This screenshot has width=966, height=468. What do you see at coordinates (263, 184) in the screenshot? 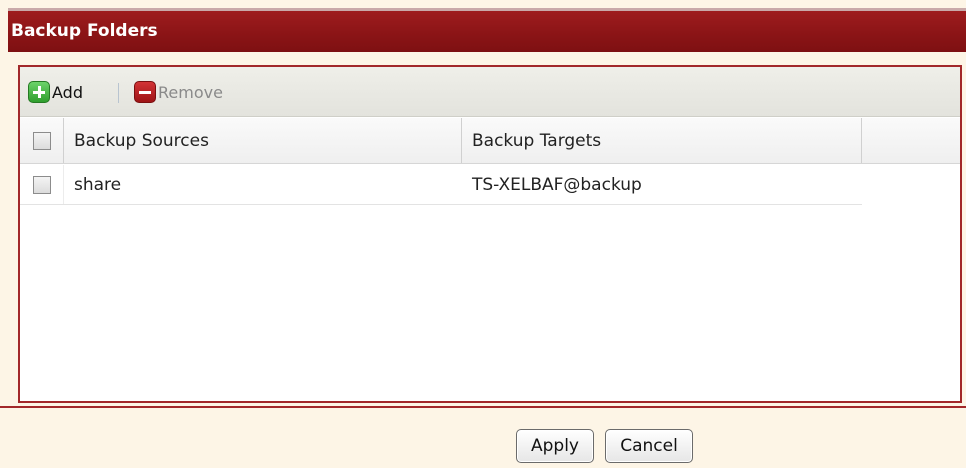
I see `row-source-cell: share` at bounding box center [263, 184].